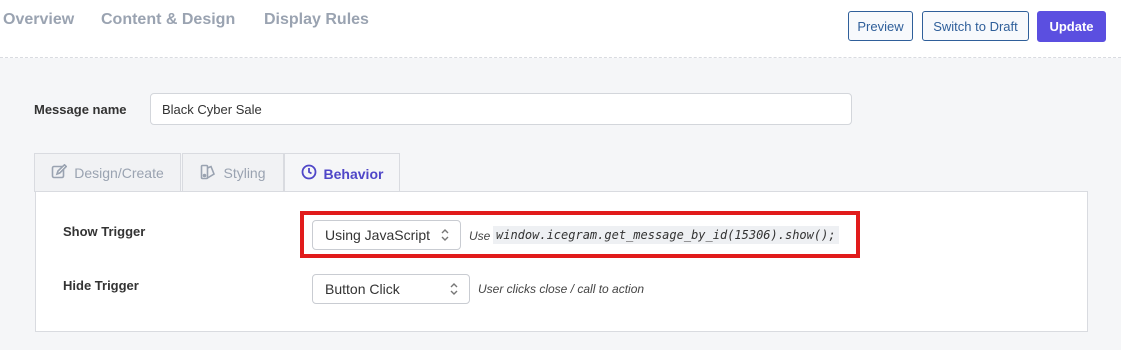  Describe the element at coordinates (975, 26) in the screenshot. I see `switch-to-draft-button: Switch to Draft` at that location.